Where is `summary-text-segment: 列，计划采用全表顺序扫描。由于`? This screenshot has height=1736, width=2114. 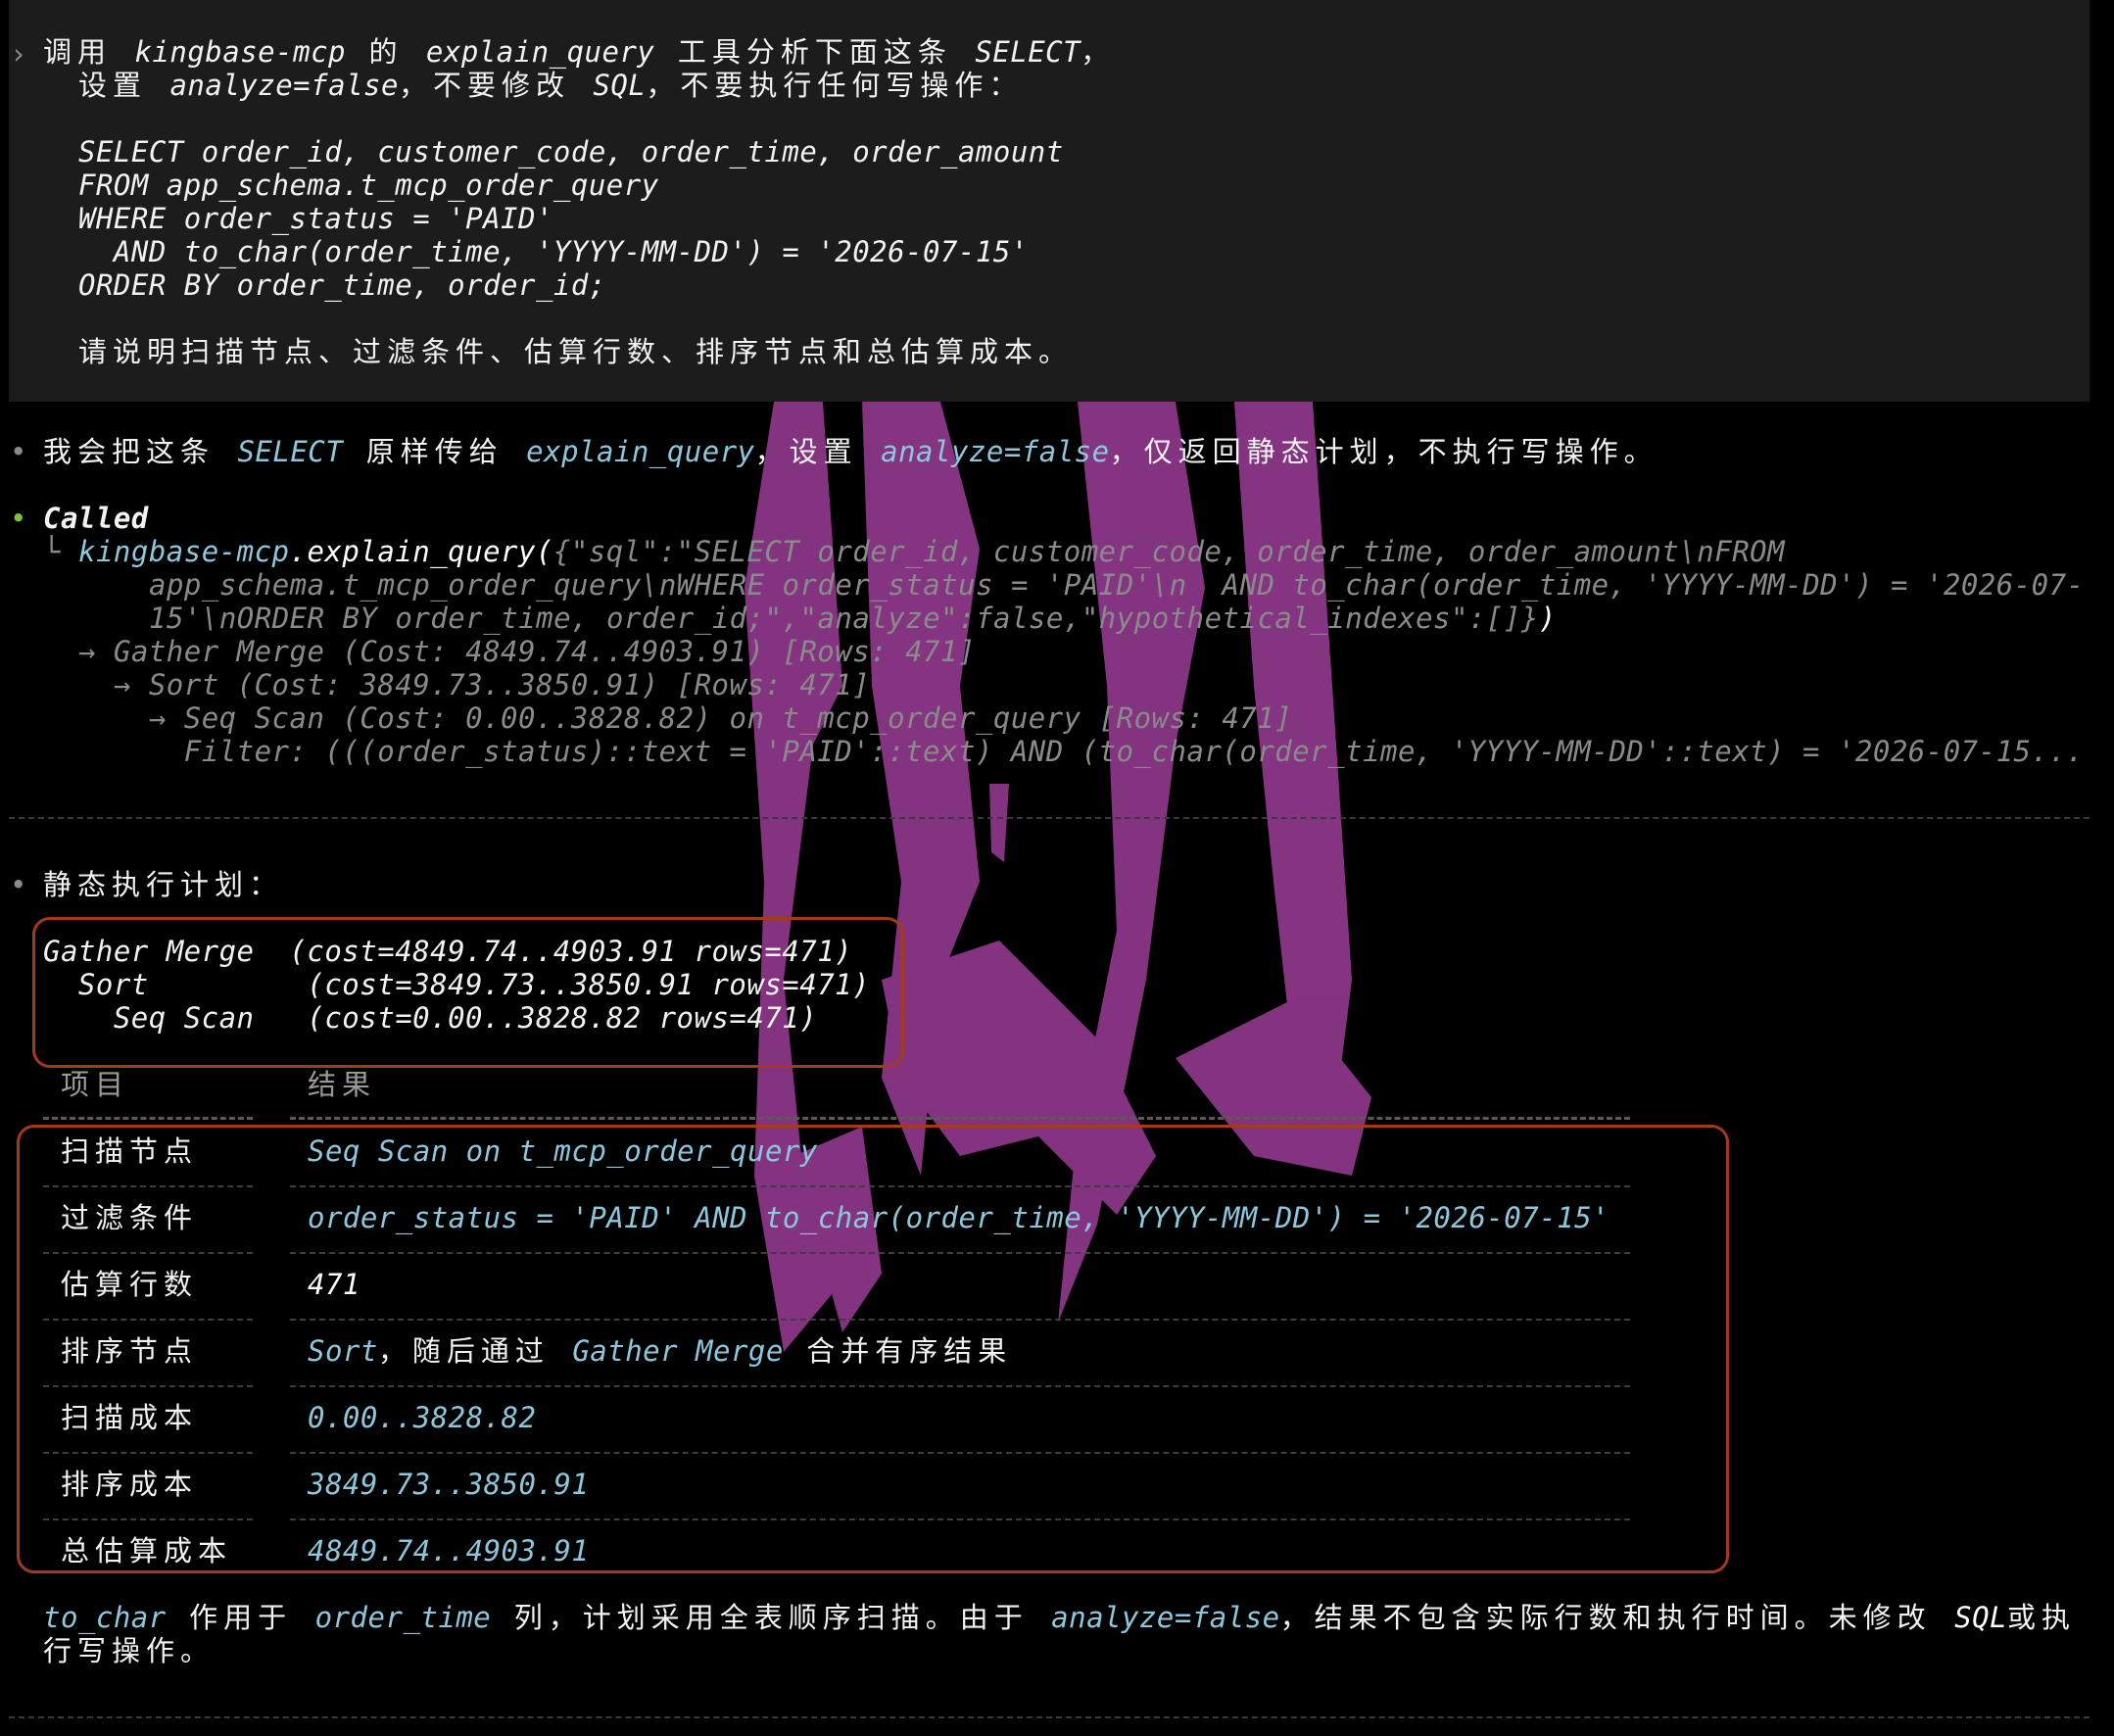 summary-text-segment: 列，计划采用全表顺序扫描。由于 is located at coordinates (771, 1617).